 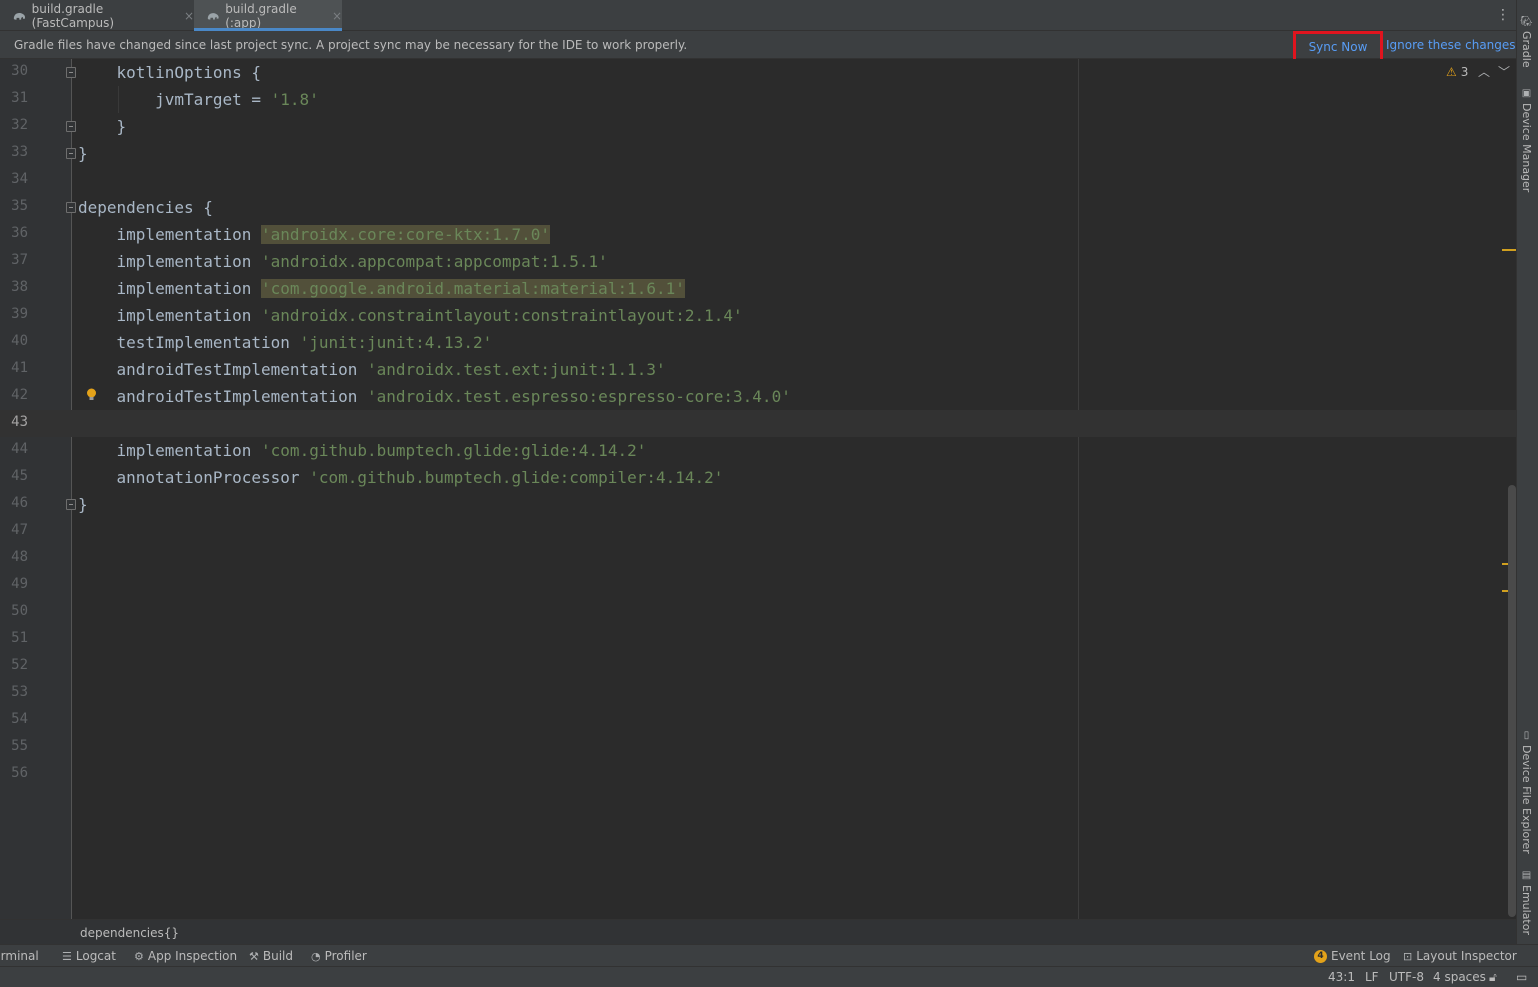 I want to click on code-token: kotlinOptions {, so click(x=170, y=72).